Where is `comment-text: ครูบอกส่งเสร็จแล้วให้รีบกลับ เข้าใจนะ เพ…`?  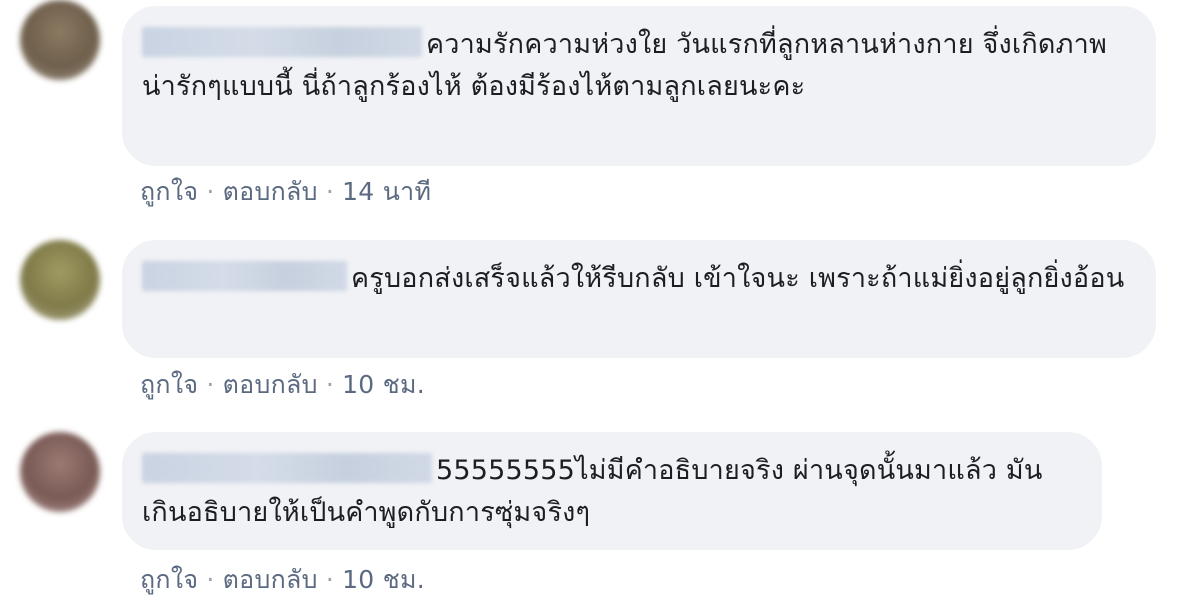
comment-text: ครูบอกส่งเสร็จแล้วให้รีบกลับ เข้าใจนะ เพ… is located at coordinates (738, 278).